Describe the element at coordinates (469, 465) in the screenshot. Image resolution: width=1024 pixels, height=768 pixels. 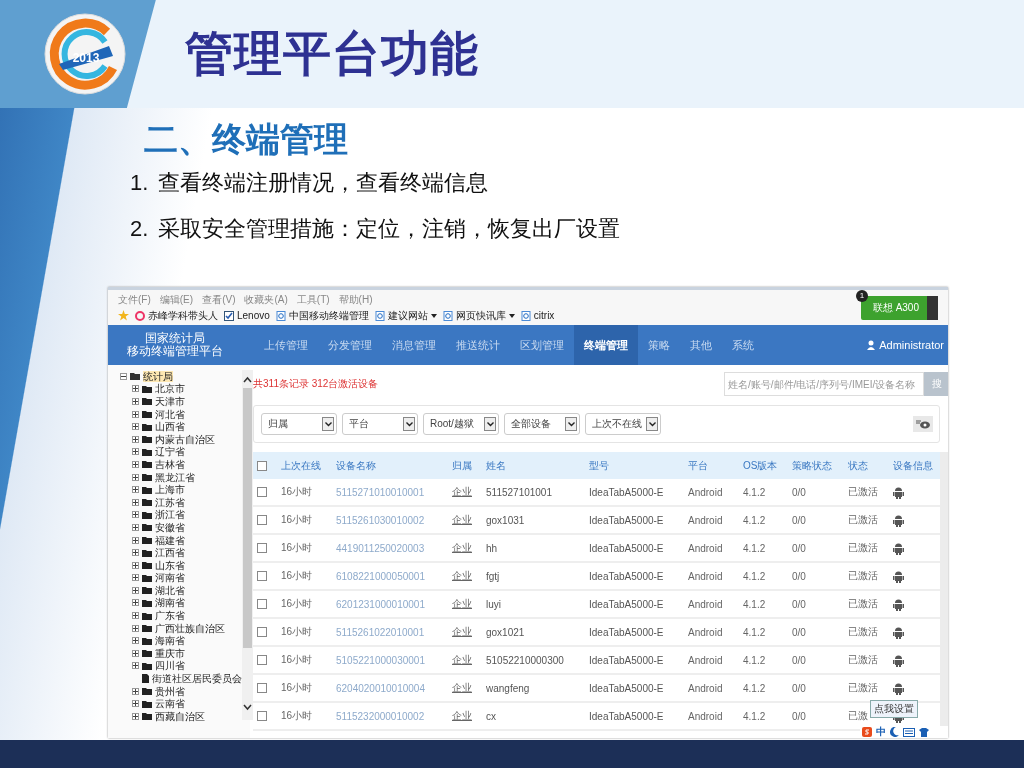
I see `column-header: 归属` at that location.